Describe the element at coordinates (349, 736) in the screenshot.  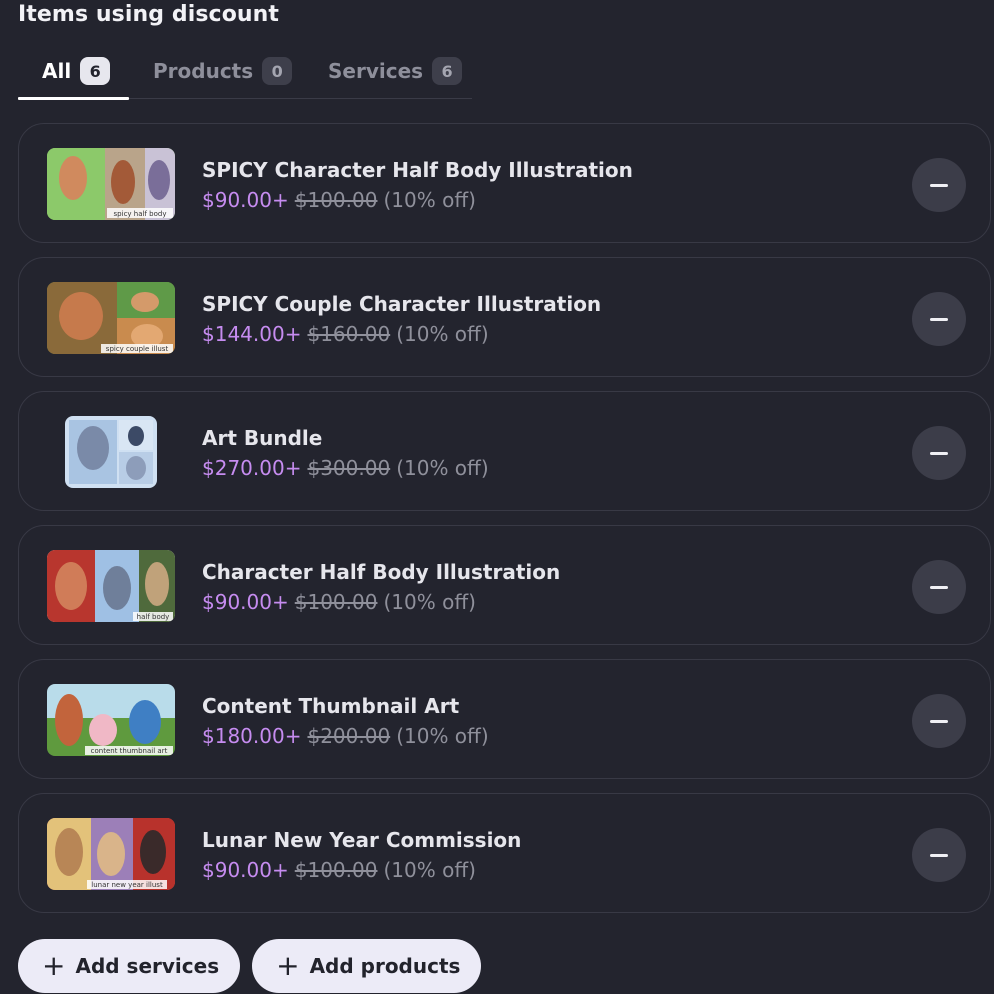
I see `original-price: $200.00` at that location.